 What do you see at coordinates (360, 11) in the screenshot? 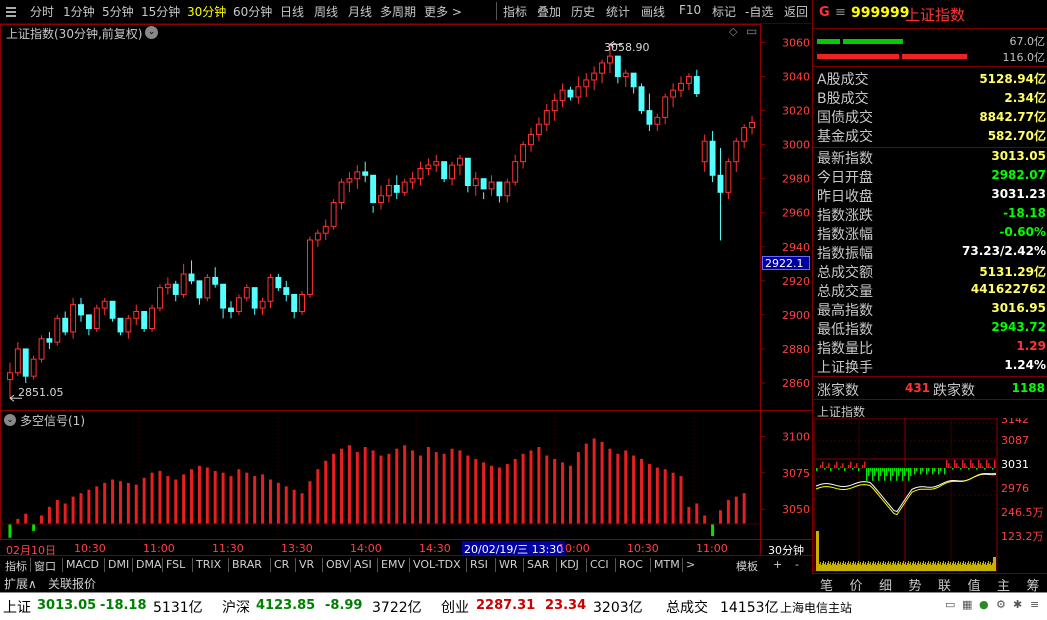
I see `tab-monthly: 月线` at bounding box center [360, 11].